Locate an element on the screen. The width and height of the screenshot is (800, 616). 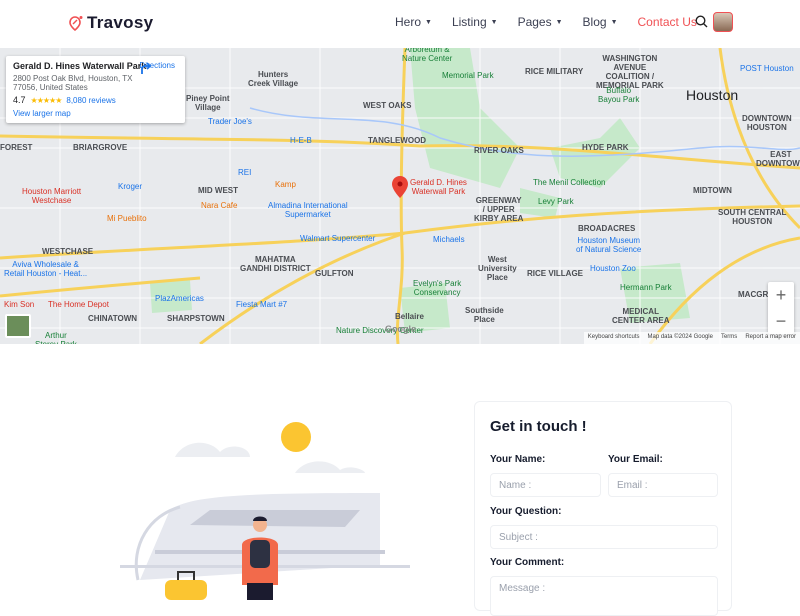
name-input is located at coordinates (545, 485).